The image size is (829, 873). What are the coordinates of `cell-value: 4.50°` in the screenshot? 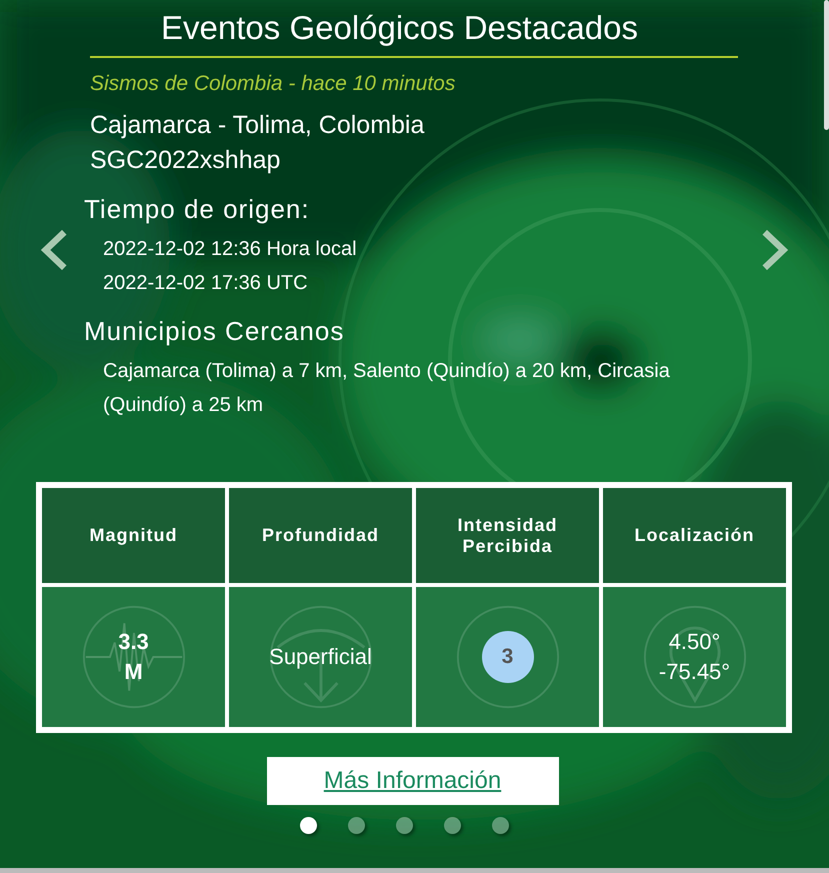 It's located at (695, 642).